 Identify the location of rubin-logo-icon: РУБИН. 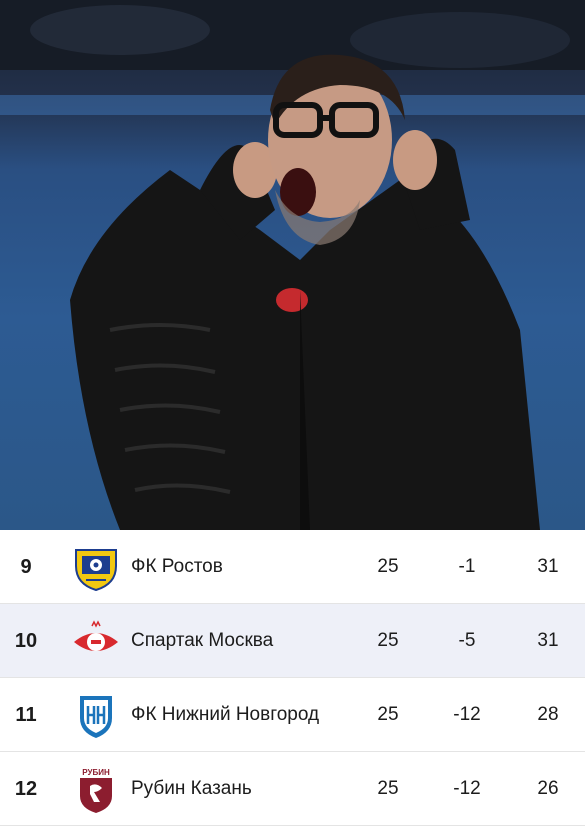
(96, 790).